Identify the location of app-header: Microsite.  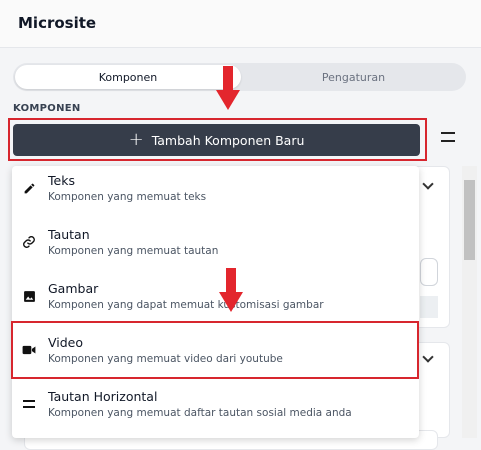
(240, 24).